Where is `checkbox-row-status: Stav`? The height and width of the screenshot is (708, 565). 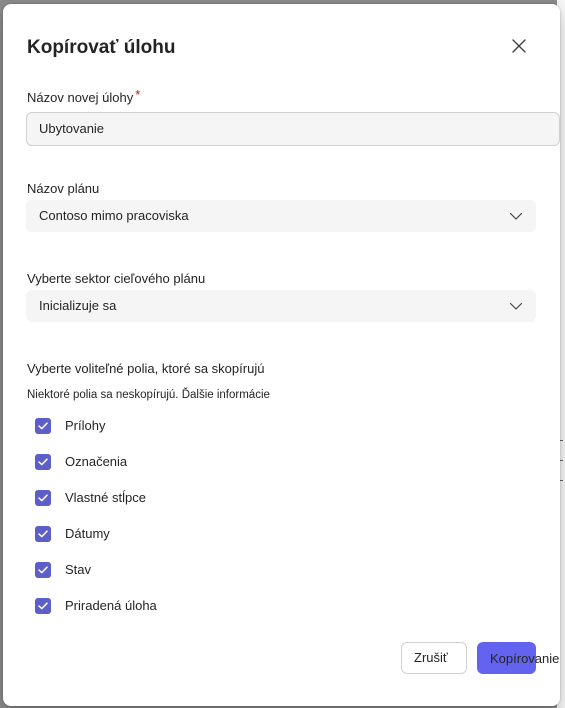 checkbox-row-status: Stav is located at coordinates (63, 570).